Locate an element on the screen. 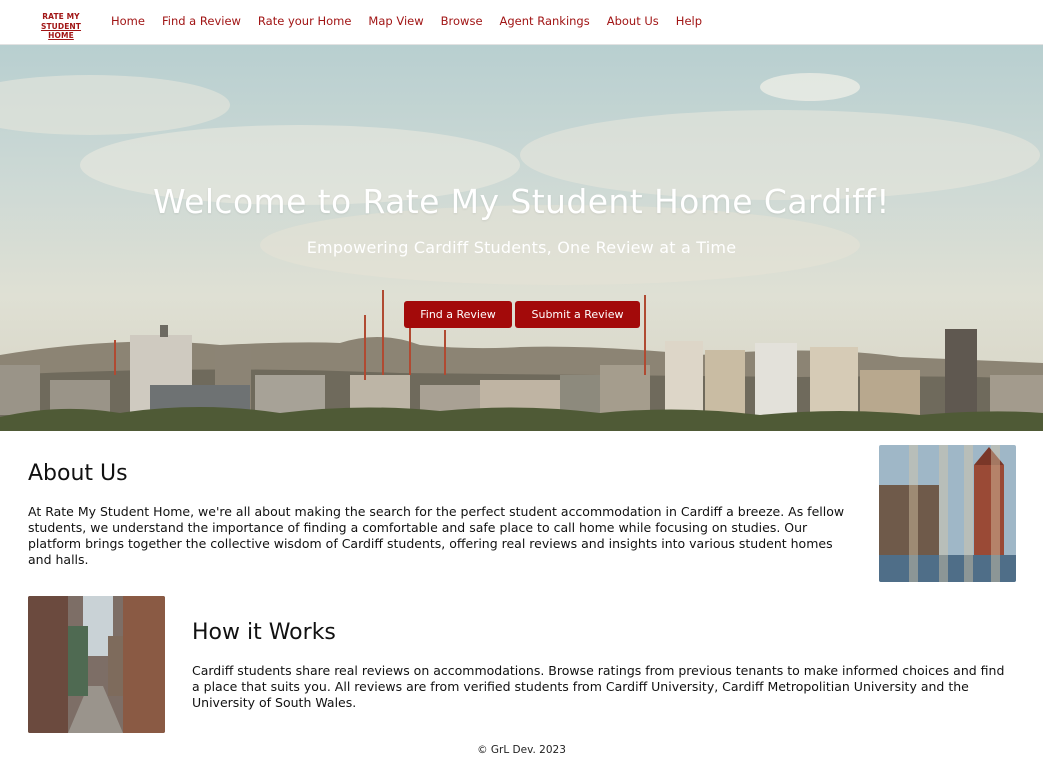 This screenshot has height=768, width=1043. nav-map-view: Map View is located at coordinates (395, 21).